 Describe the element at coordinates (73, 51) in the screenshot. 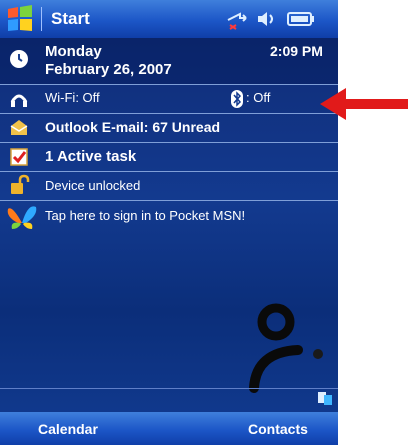

I see `day-label: Monday` at that location.